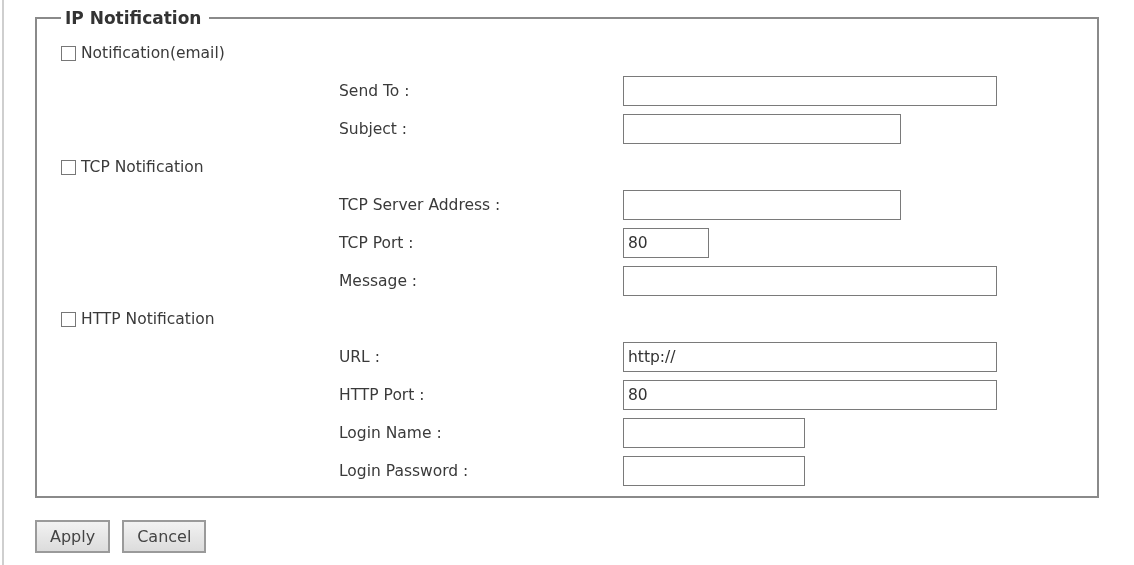 This screenshot has height=565, width=1134. Describe the element at coordinates (382, 395) in the screenshot. I see `field-label: HTTP Port :` at that location.